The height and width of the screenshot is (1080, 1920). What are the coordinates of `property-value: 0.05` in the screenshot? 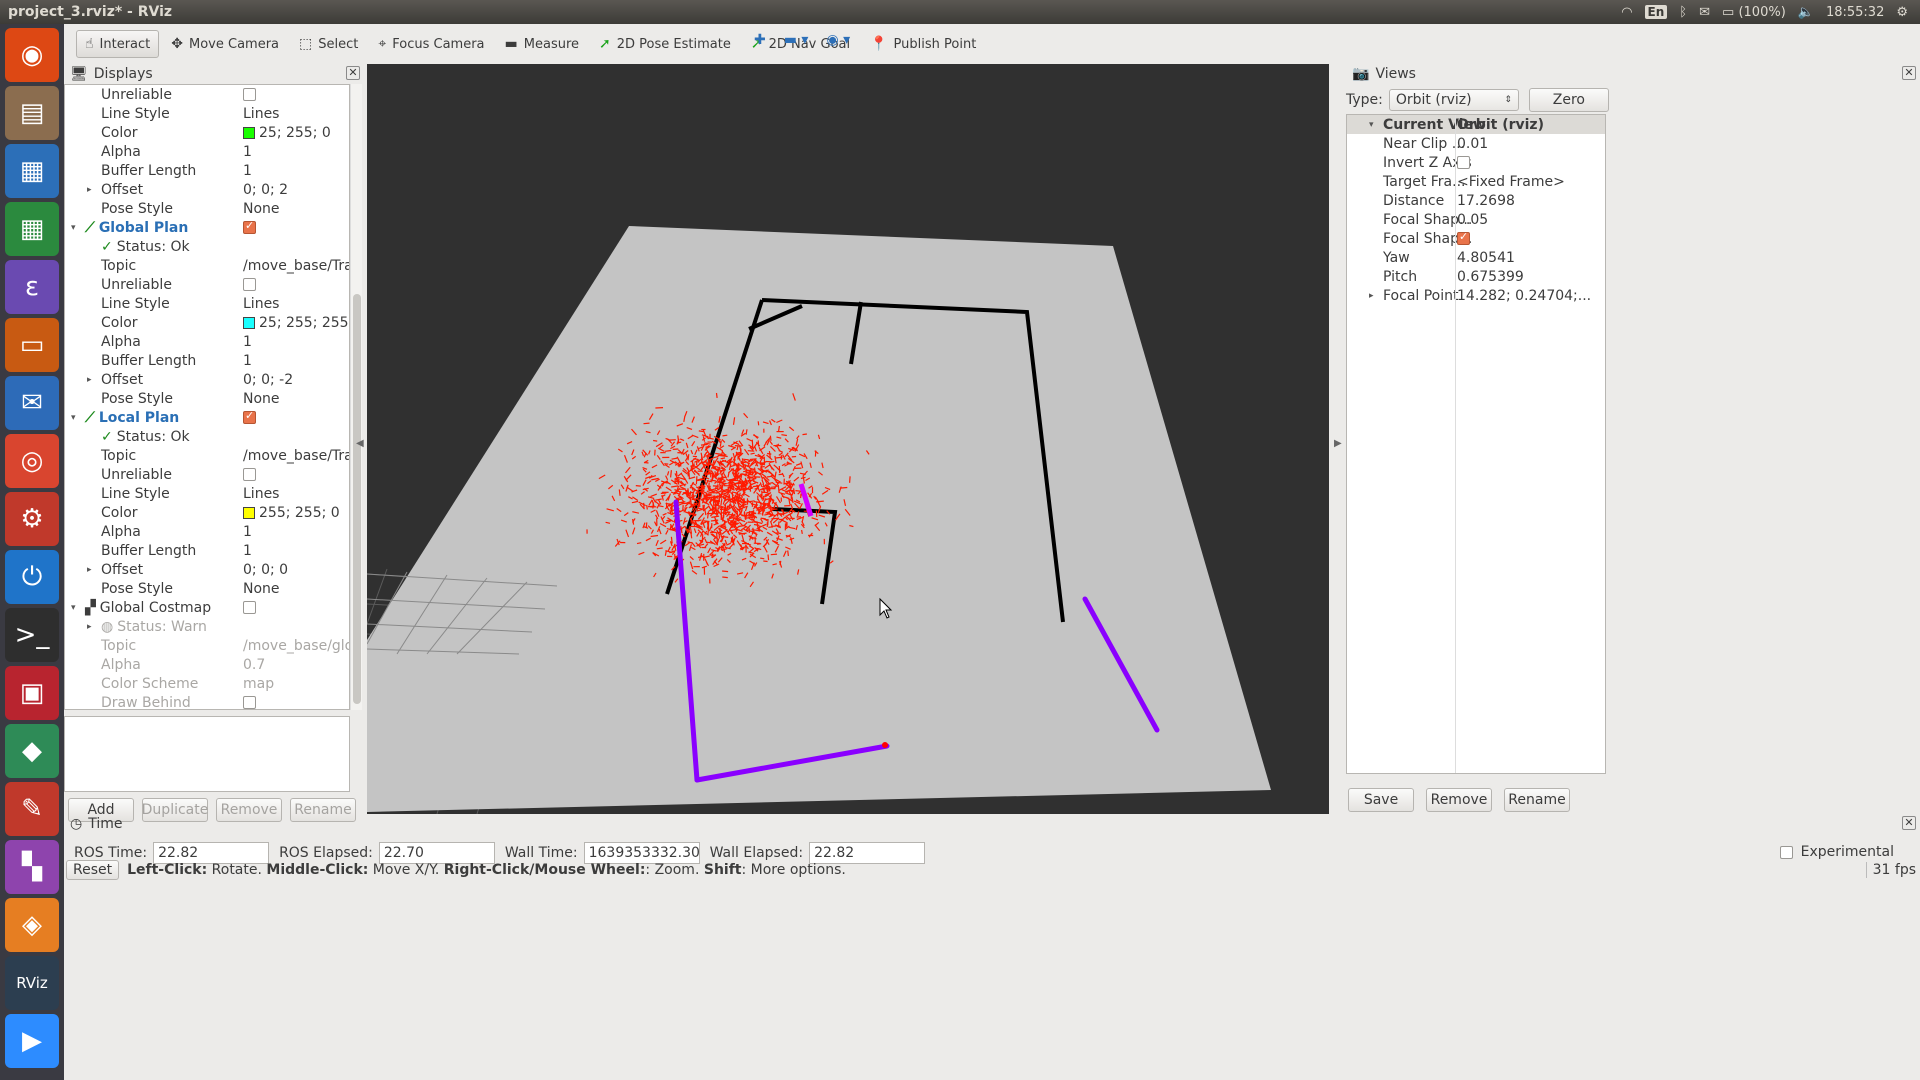 It's located at (1472, 220).